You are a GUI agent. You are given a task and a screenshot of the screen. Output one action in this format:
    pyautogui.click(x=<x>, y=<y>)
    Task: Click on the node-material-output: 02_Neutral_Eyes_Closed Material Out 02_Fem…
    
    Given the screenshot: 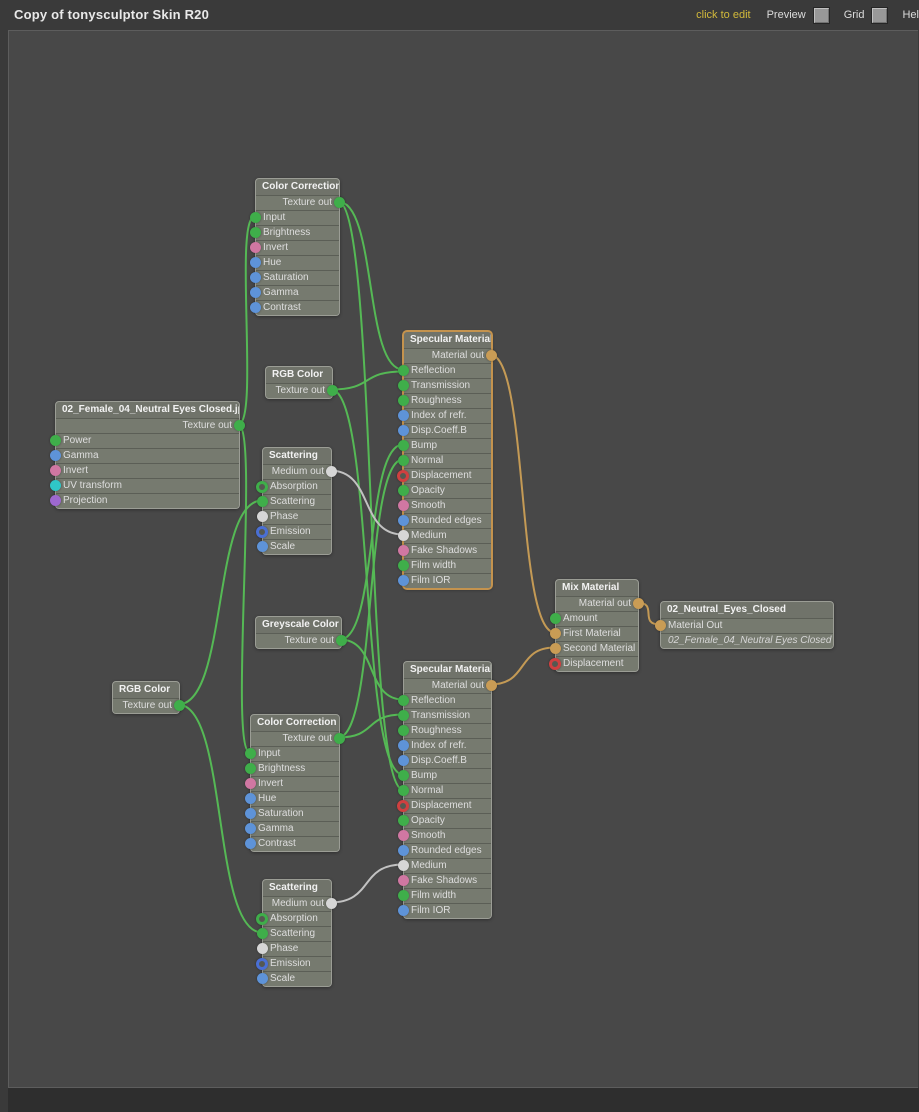 What is the action you would take?
    pyautogui.click(x=744, y=625)
    